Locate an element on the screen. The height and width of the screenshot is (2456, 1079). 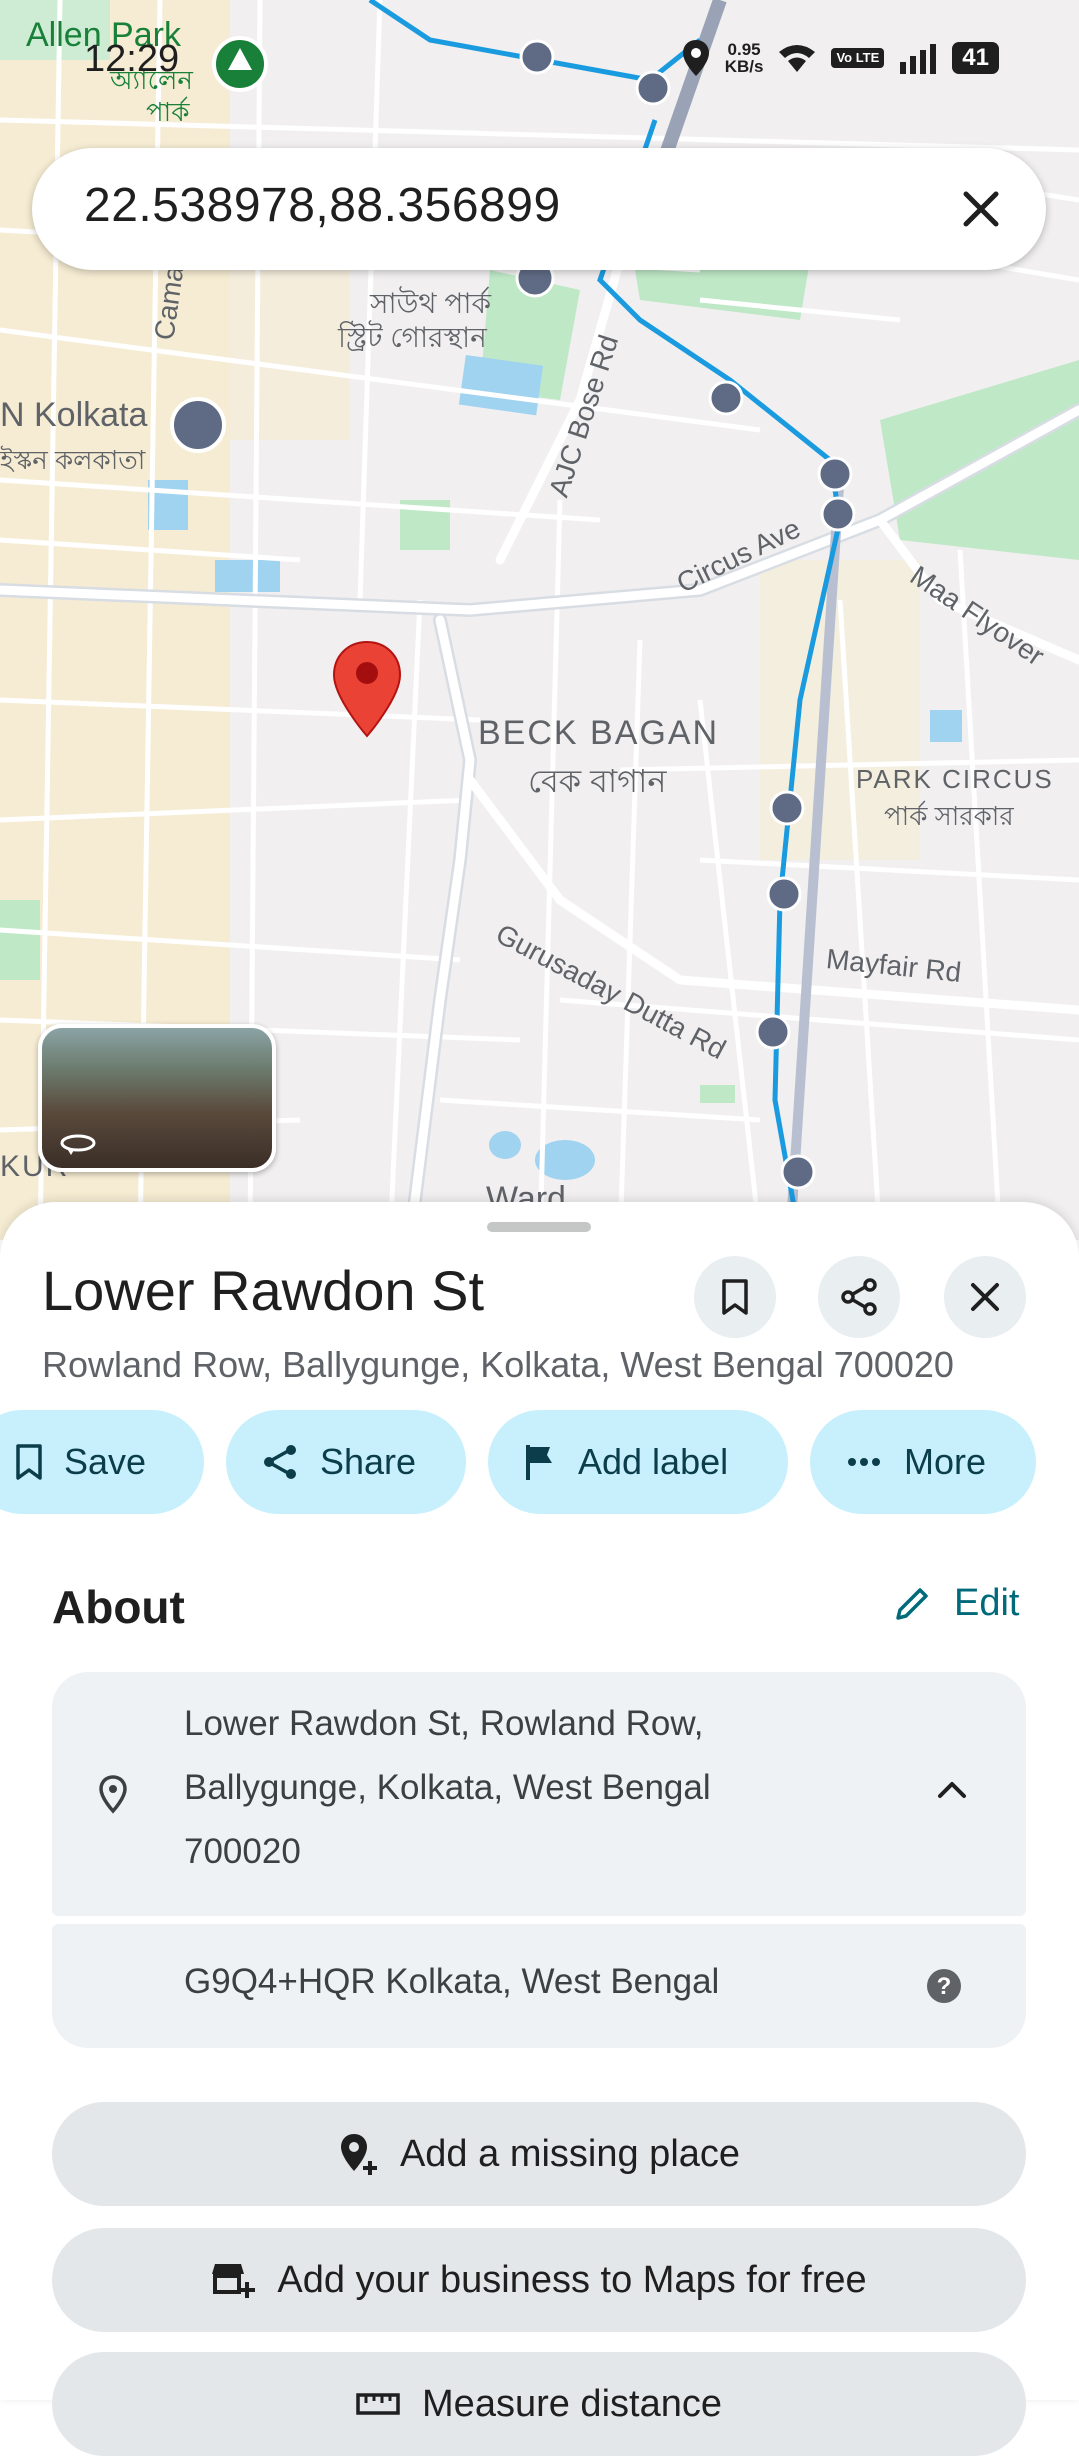
location-pin-outline-icon is located at coordinates (113, 1794).